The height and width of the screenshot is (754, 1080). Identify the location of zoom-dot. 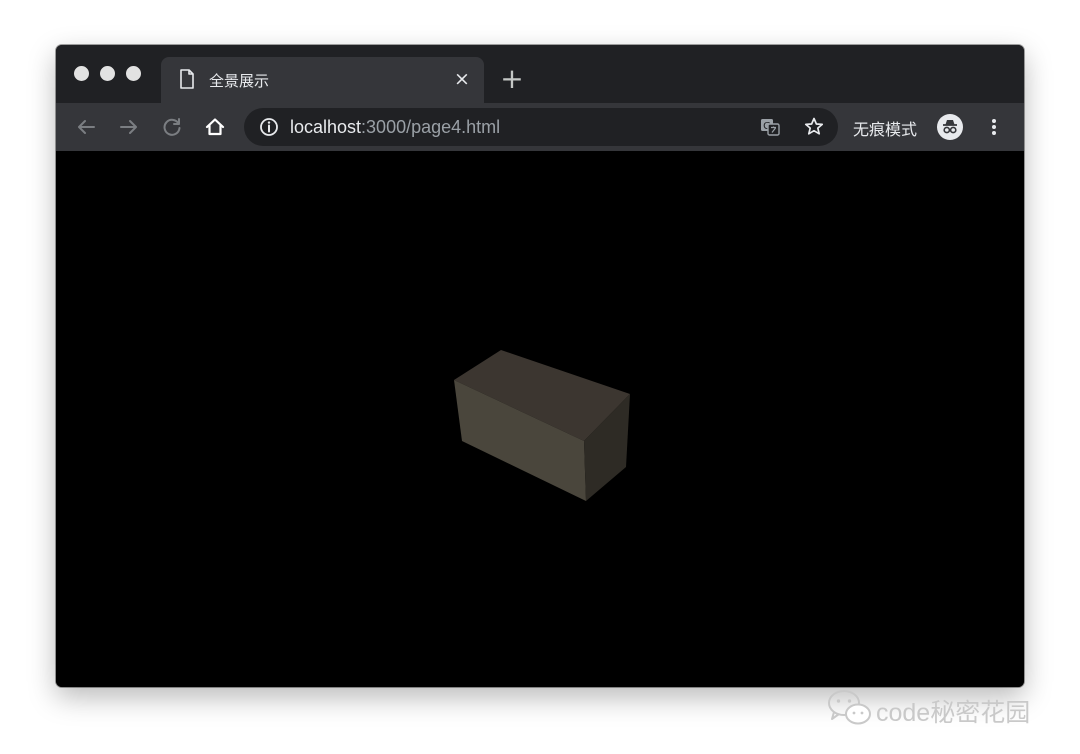
(133, 73).